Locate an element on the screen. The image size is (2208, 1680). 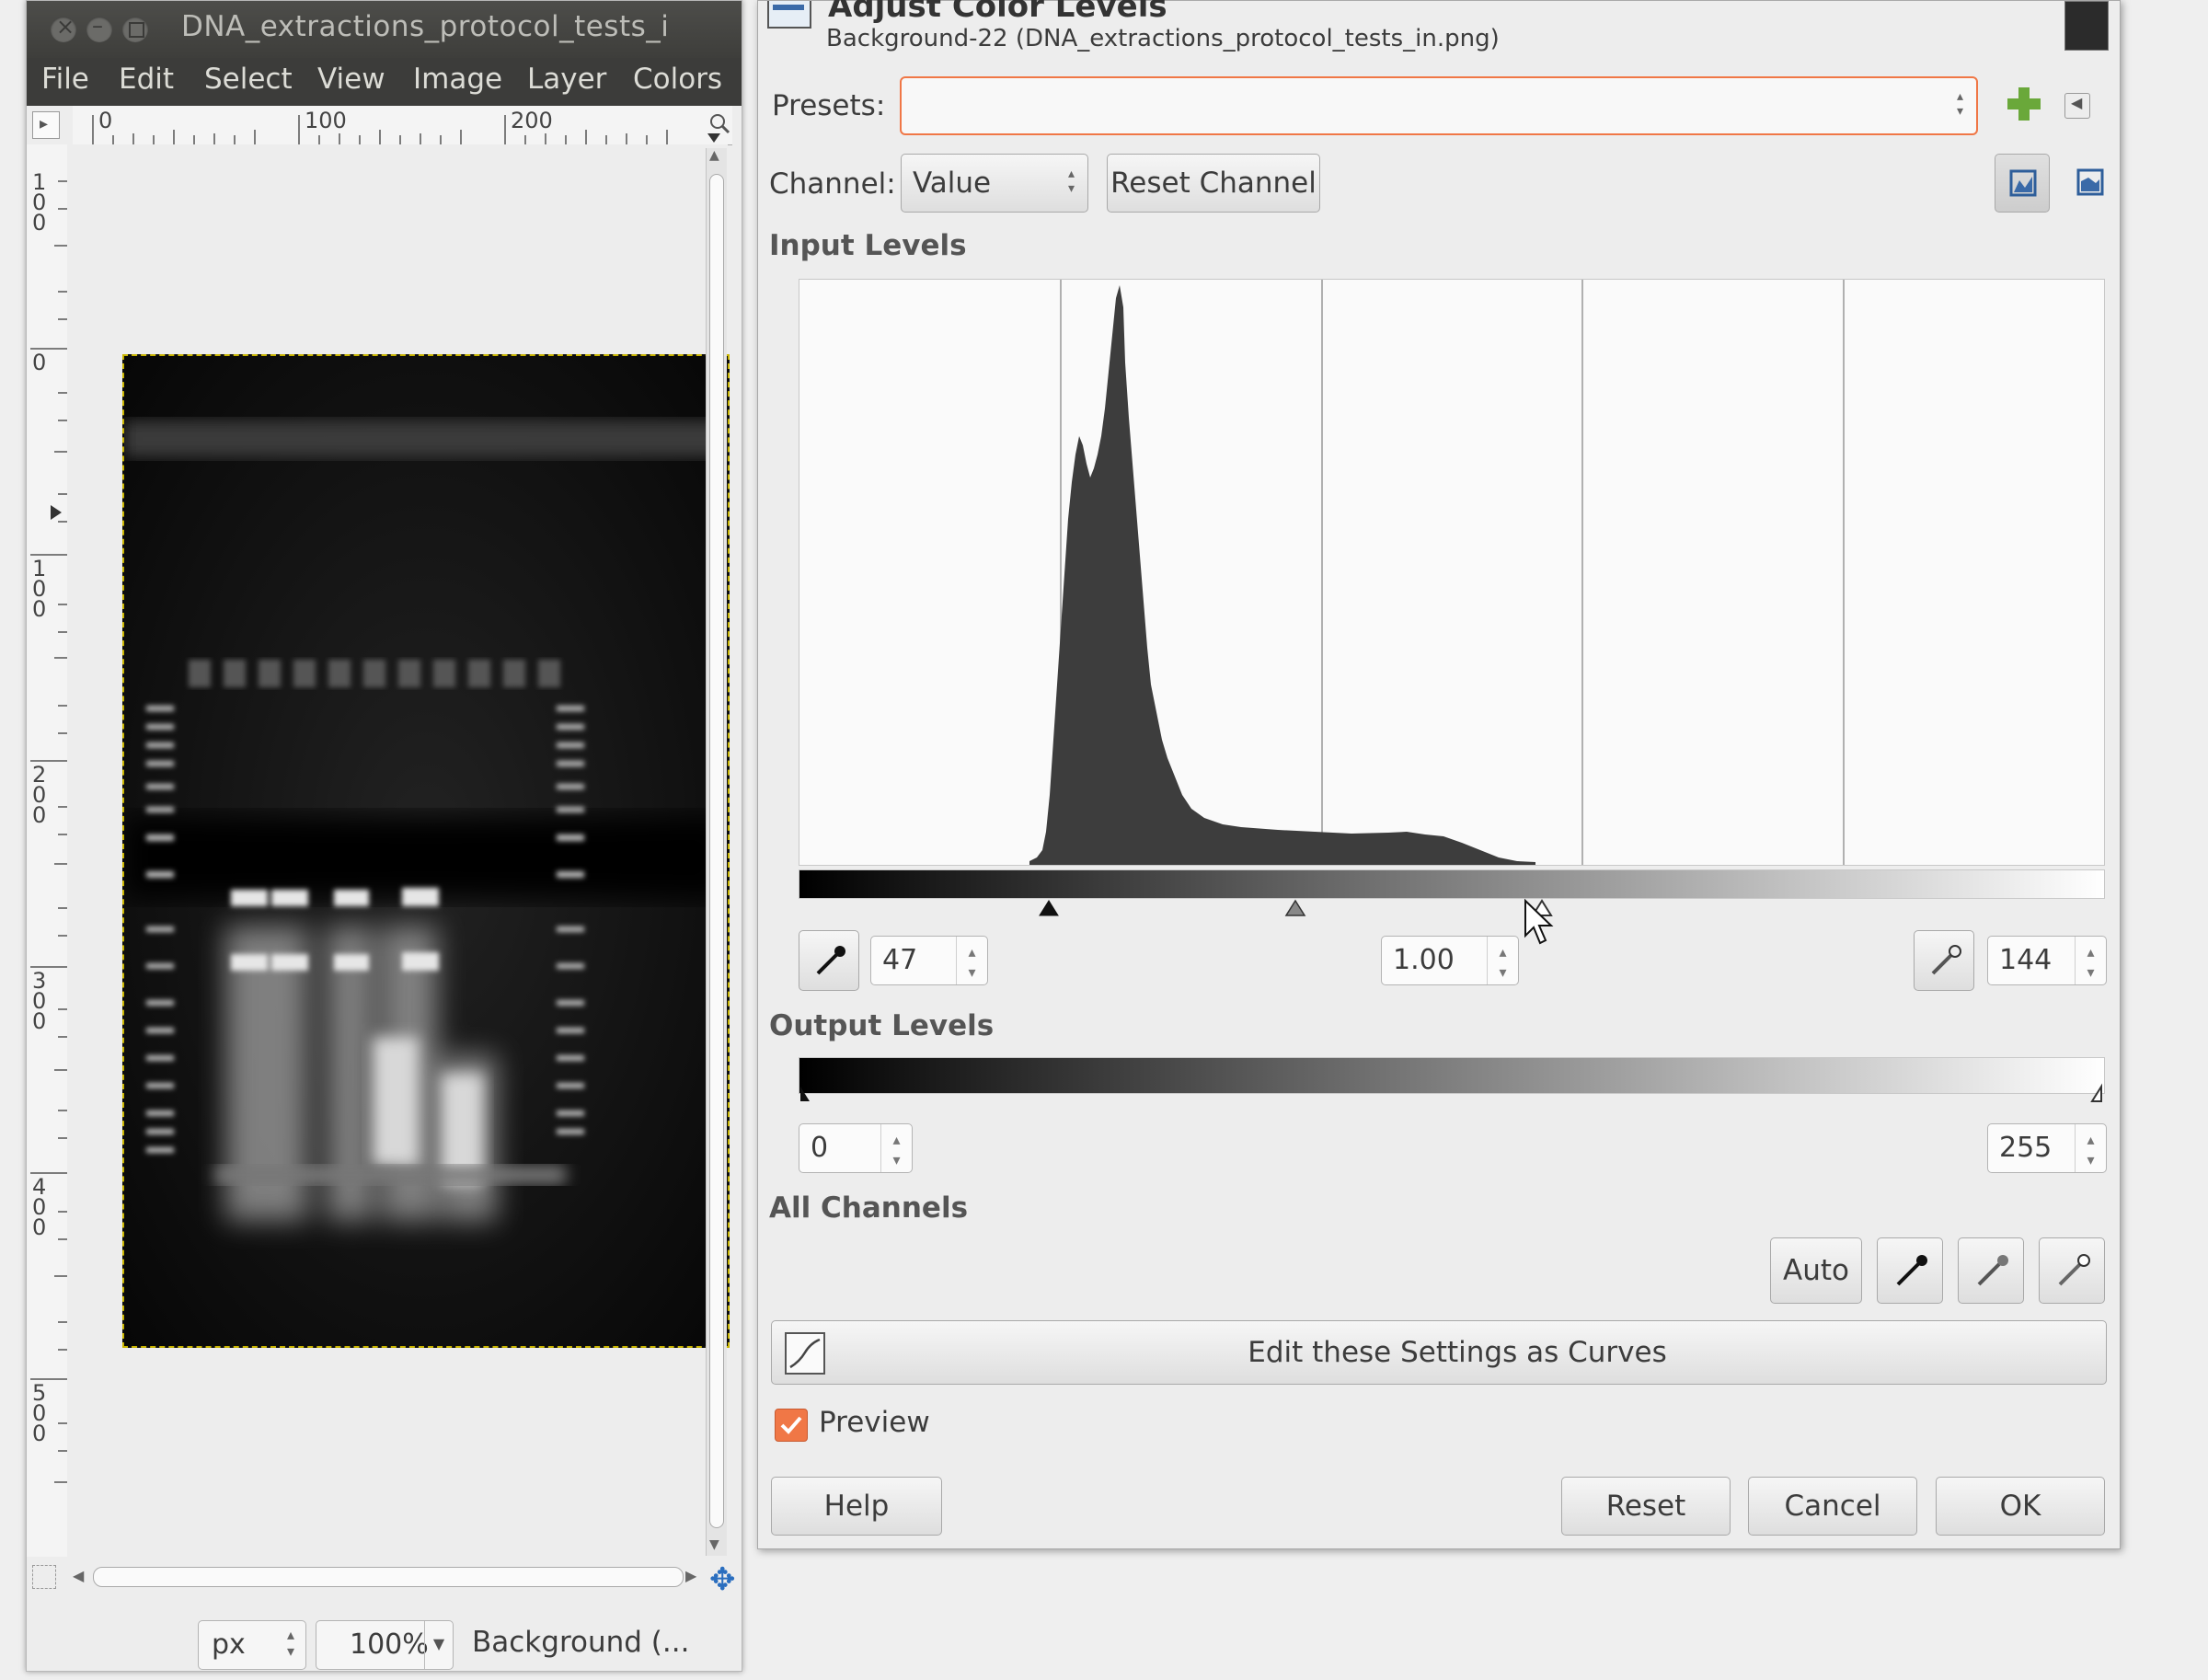
linear-histogram-button is located at coordinates (2022, 183).